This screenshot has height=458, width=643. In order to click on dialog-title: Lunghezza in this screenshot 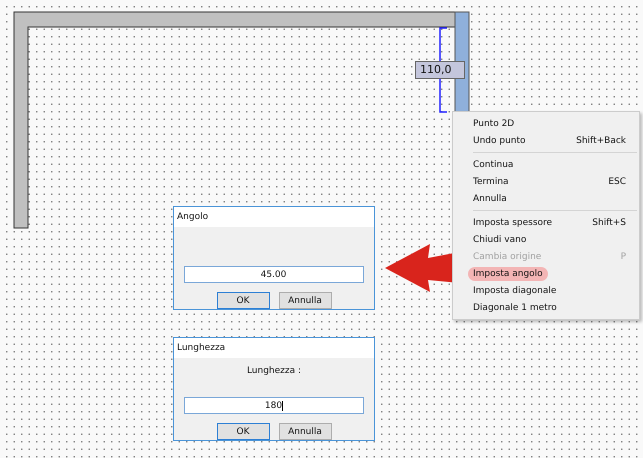, I will do `click(201, 348)`.